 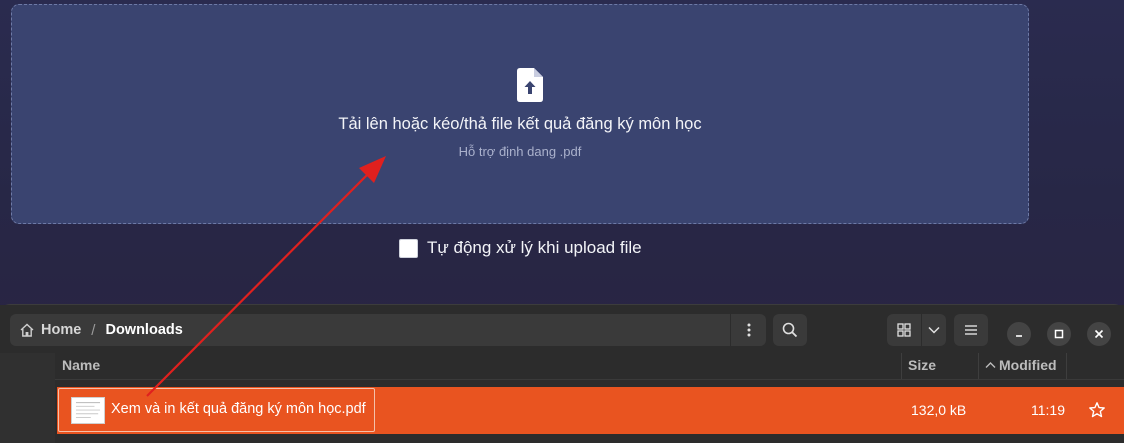 I want to click on path-menu-button, so click(x=748, y=330).